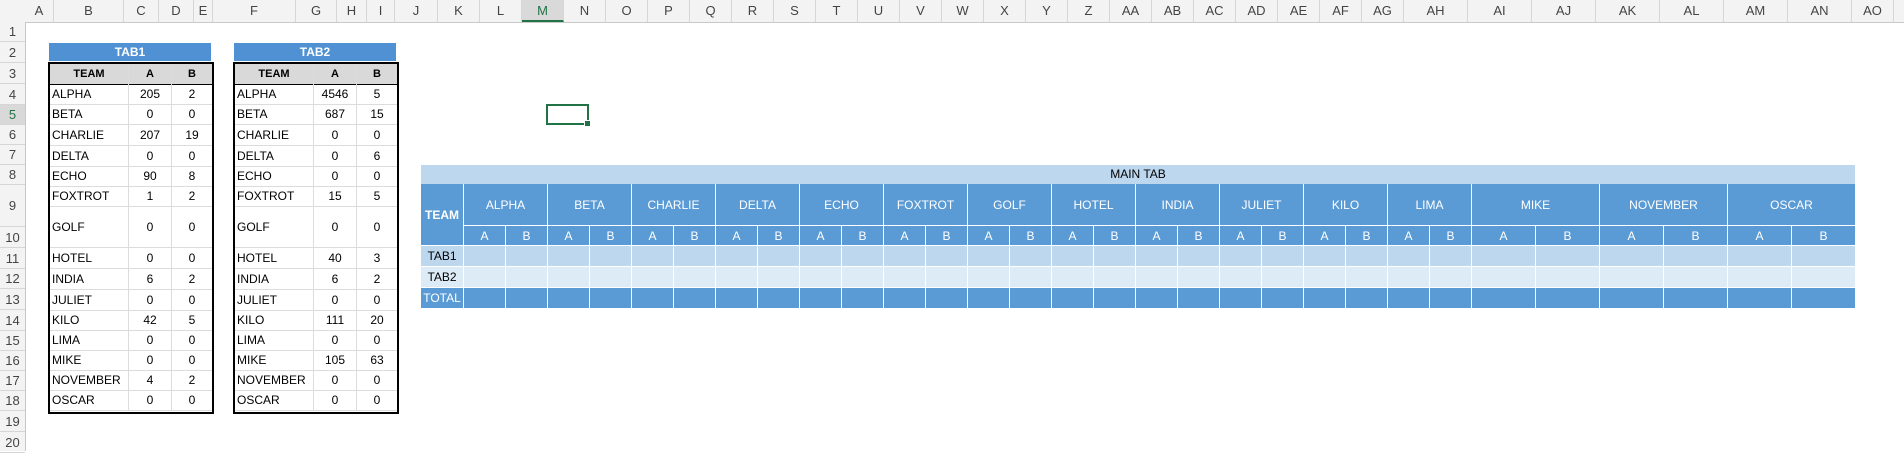  Describe the element at coordinates (254, 11) in the screenshot. I see `column-header-f: F` at that location.